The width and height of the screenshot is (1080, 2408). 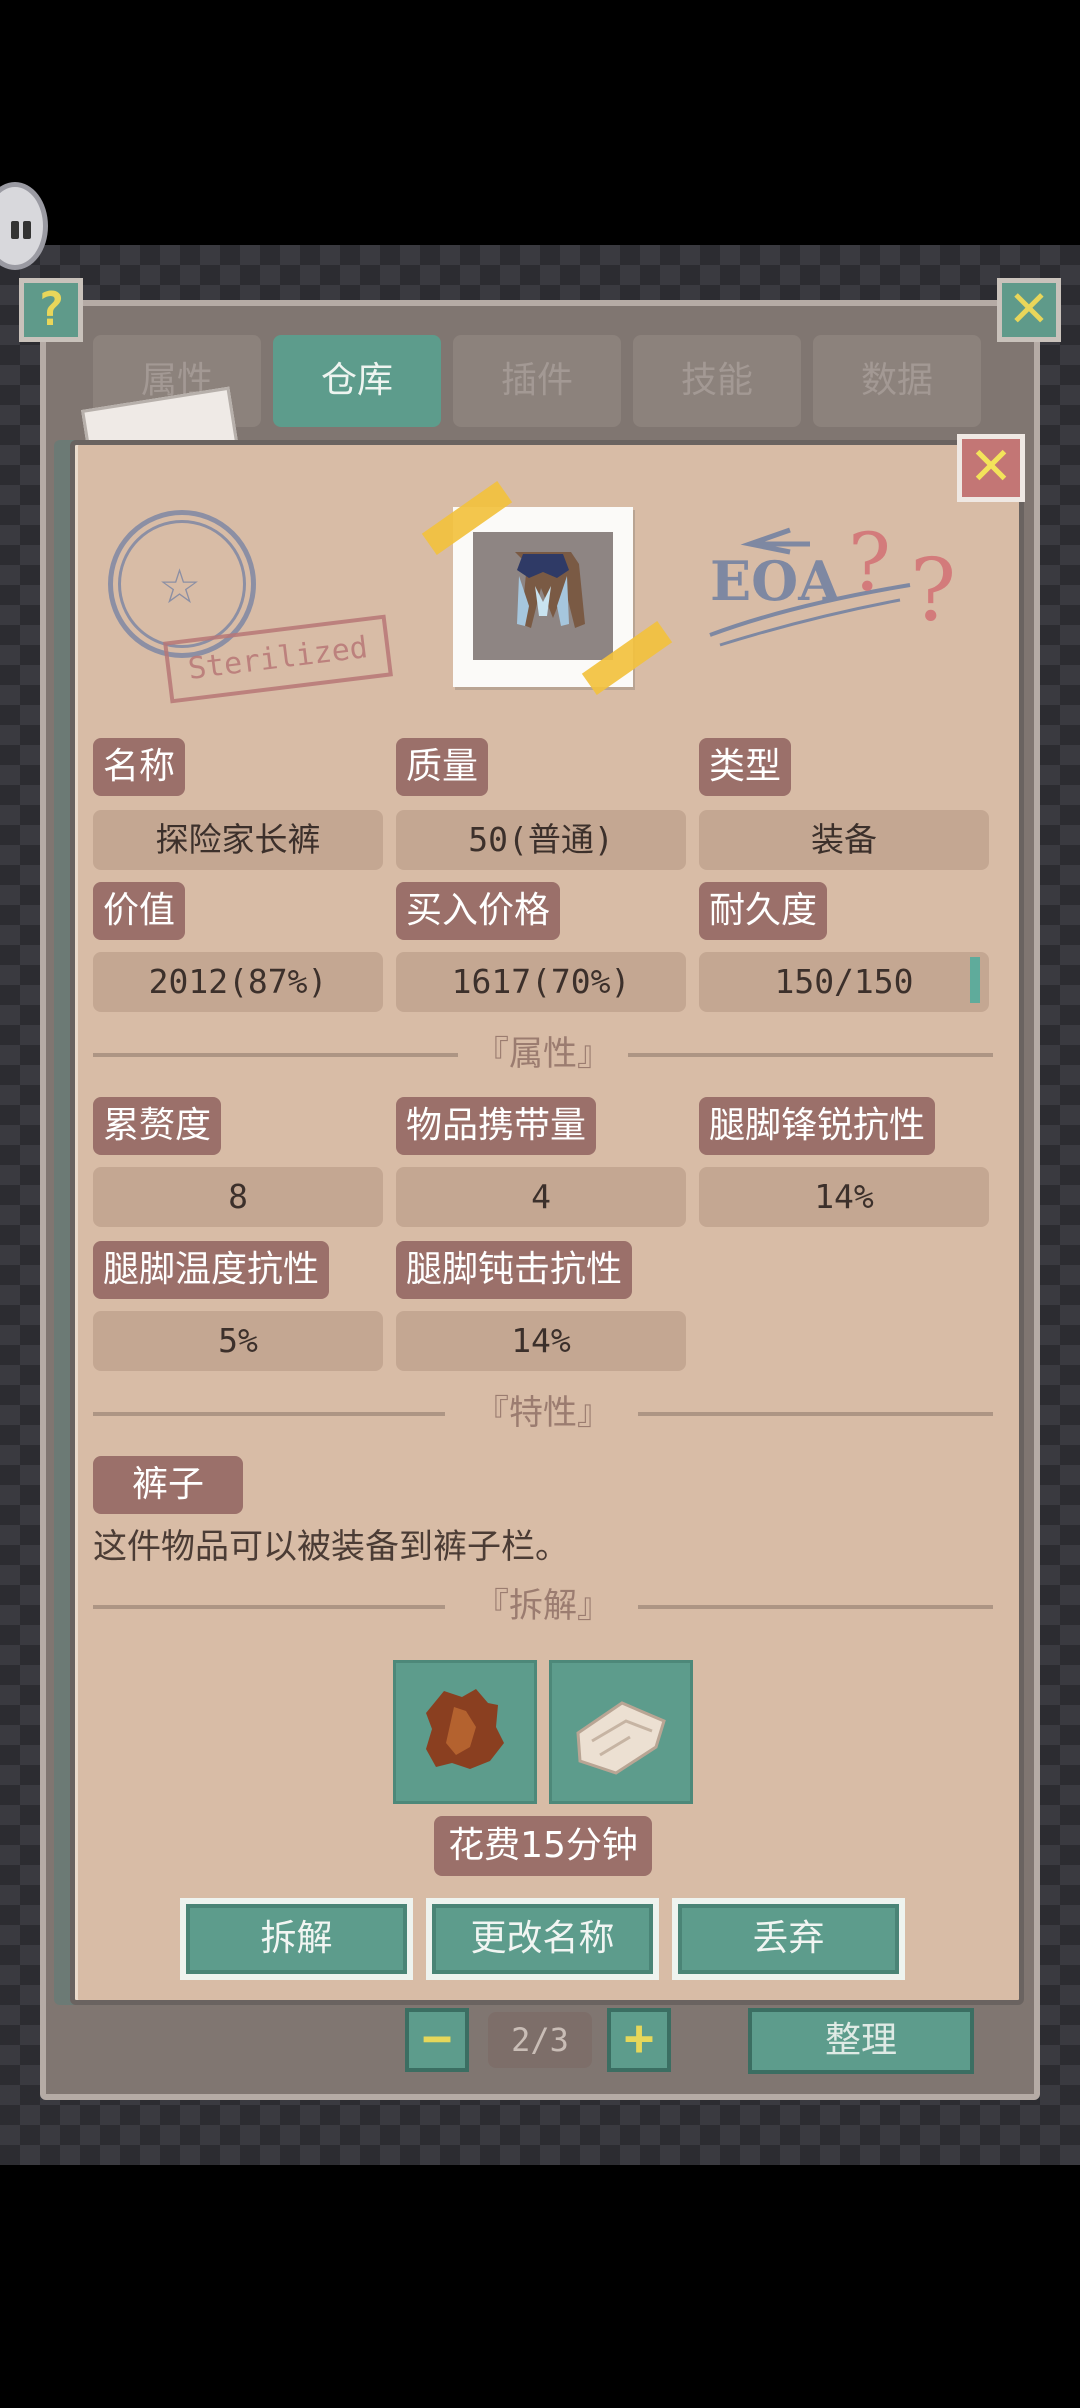 What do you see at coordinates (15, 230) in the screenshot?
I see `pause-icon` at bounding box center [15, 230].